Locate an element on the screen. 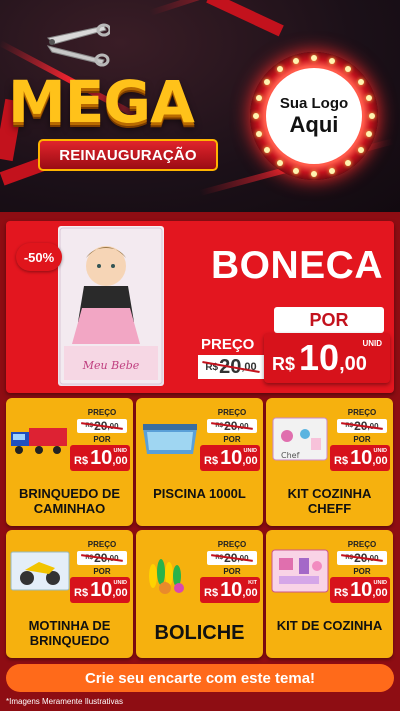  logo-circle: Sua Logo Aqui is located at coordinates (314, 116).